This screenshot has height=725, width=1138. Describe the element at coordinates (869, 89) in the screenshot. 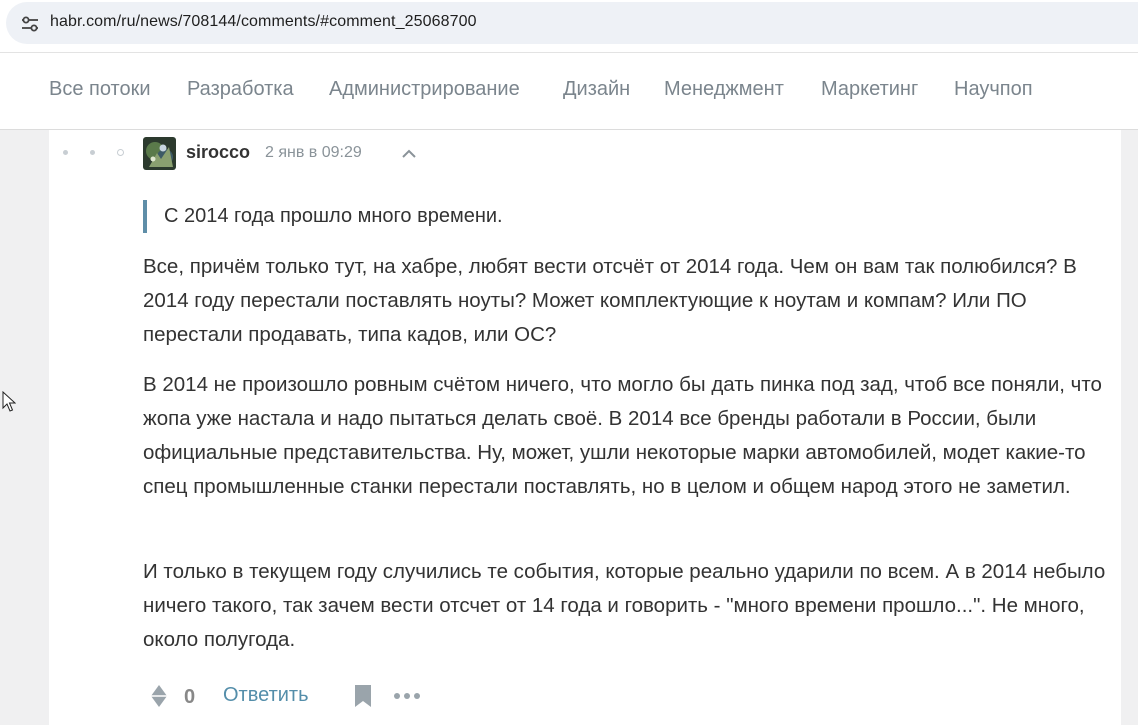

I see `nav-item-marketing: Маркетинг` at that location.